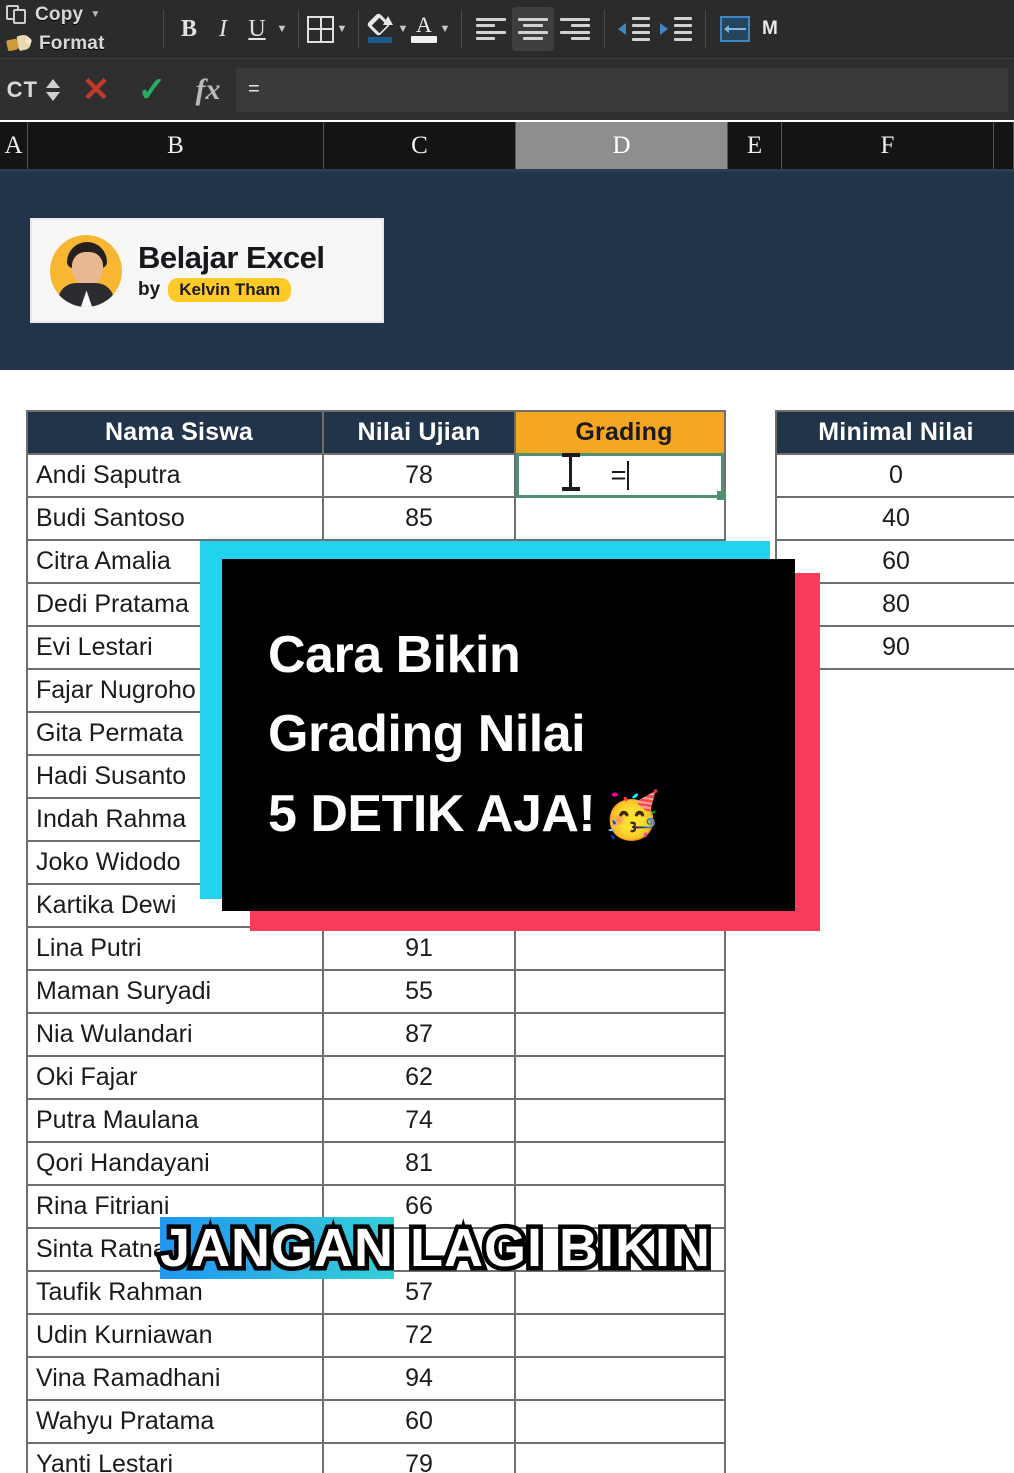 The image size is (1014, 1473). Describe the element at coordinates (632, 814) in the screenshot. I see `party-face-emoji: 🥳` at that location.